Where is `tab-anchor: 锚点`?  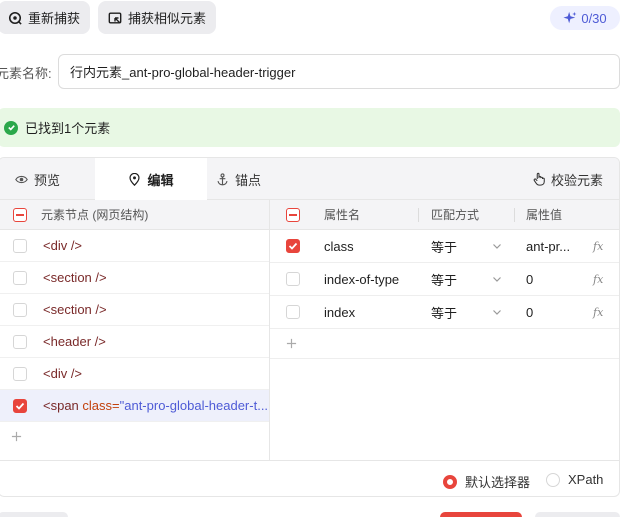
tab-anchor: 锚点 is located at coordinates (238, 179).